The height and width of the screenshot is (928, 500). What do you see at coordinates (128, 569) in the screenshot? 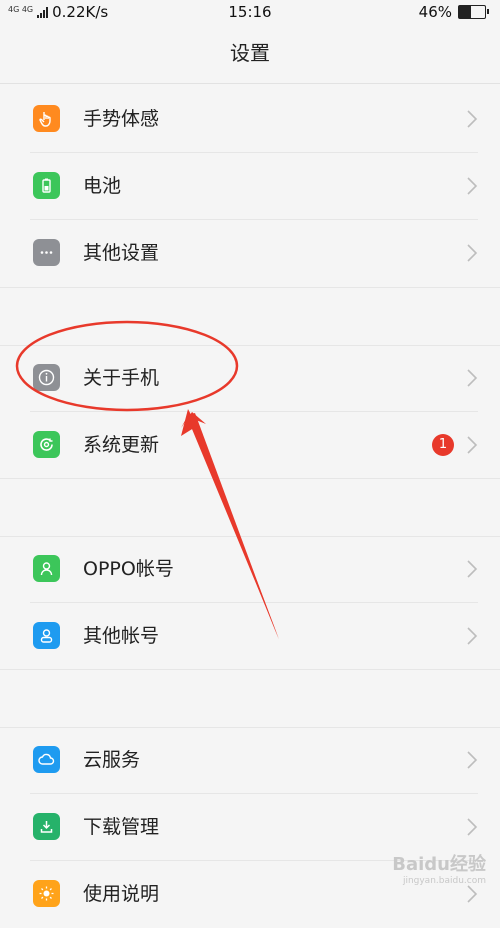
I see `settings-item-label: OPPO帐号` at bounding box center [128, 569].